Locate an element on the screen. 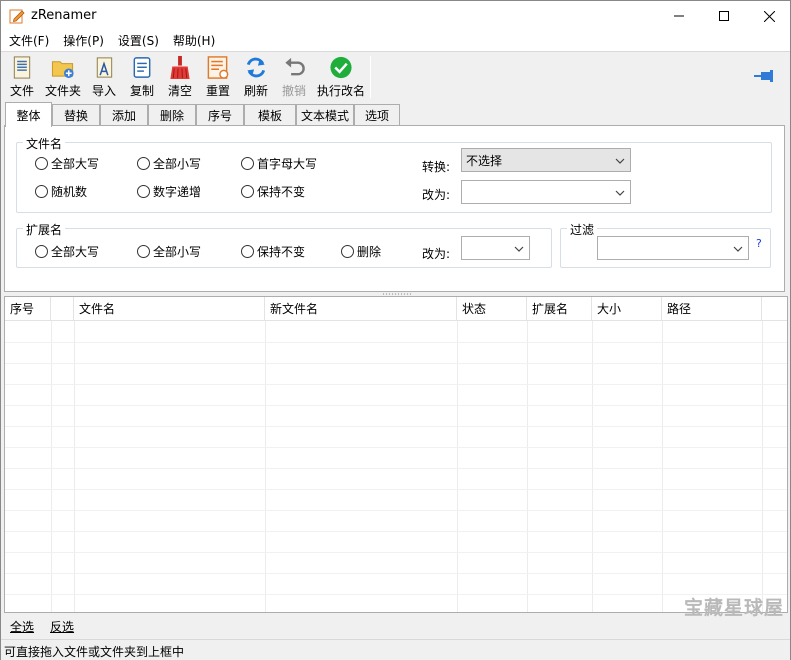 The width and height of the screenshot is (791, 660). splitter-grip is located at coordinates (397, 294).